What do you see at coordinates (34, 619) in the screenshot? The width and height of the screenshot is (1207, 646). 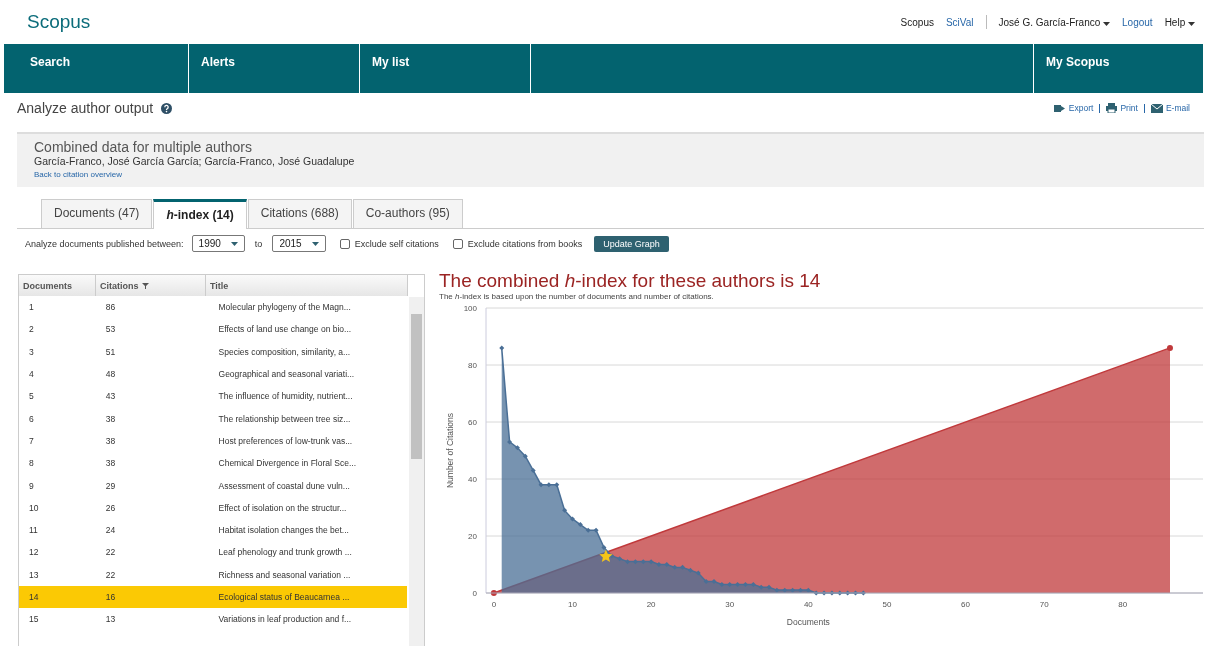 I see `table-cell-text: 15` at bounding box center [34, 619].